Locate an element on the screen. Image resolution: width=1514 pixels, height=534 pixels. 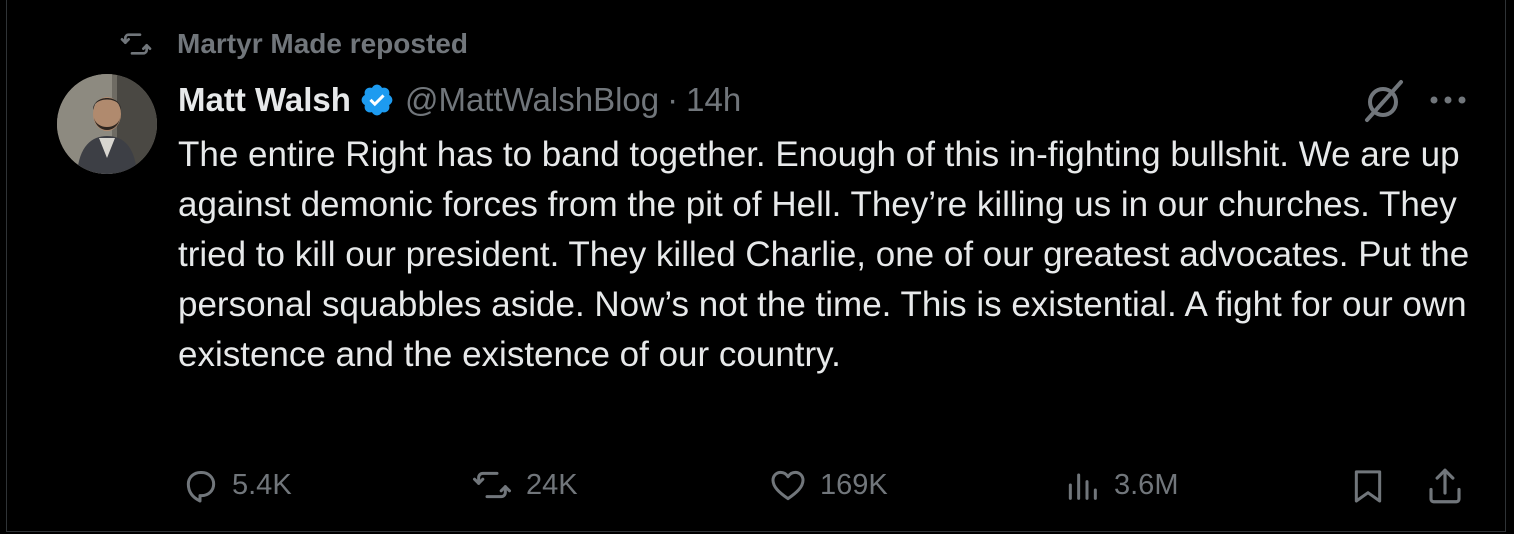
views-button: 3.6M is located at coordinates (1119, 485).